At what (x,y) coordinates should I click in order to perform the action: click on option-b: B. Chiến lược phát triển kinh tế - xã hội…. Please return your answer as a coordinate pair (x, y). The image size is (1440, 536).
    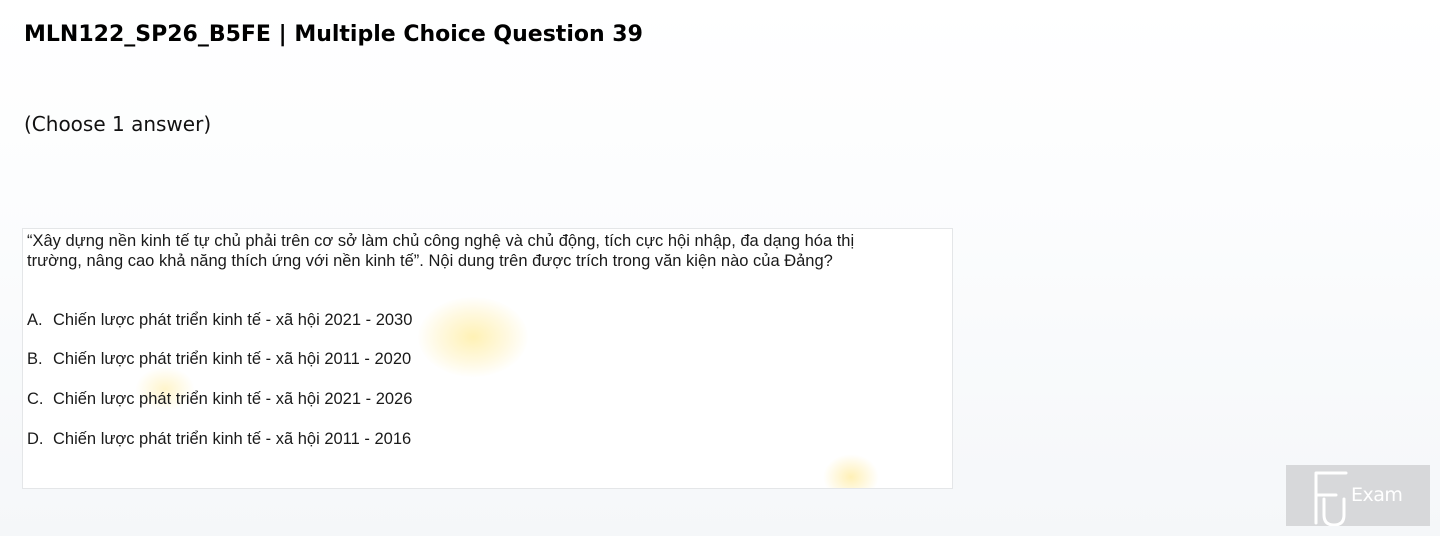
    Looking at the image, I should click on (219, 359).